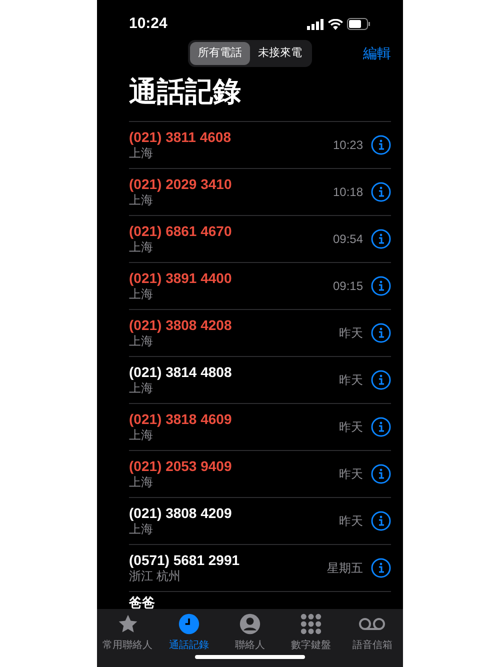 The image size is (500, 667). What do you see at coordinates (315, 24) in the screenshot?
I see `signal-icon` at bounding box center [315, 24].